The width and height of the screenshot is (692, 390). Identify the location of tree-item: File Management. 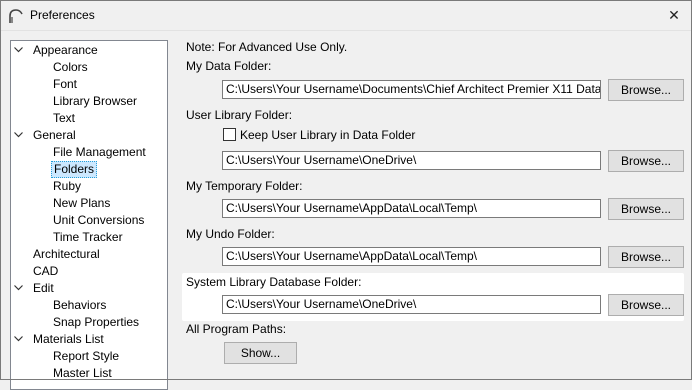
(99, 152).